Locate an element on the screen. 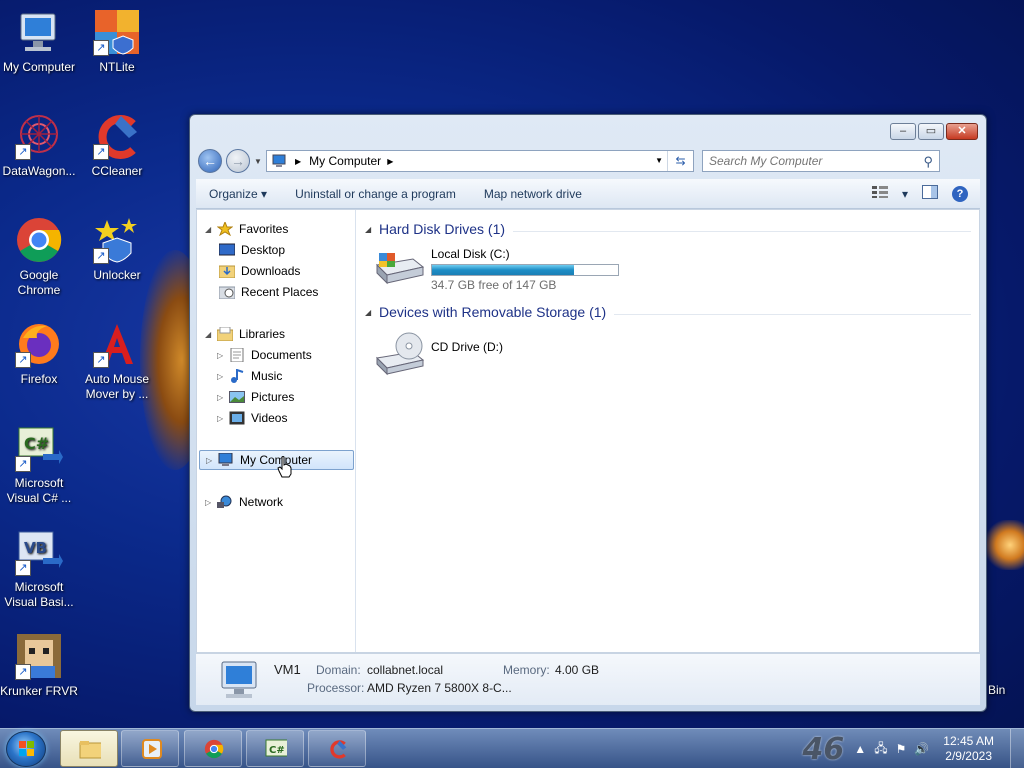 The image size is (1024, 768). nav-network: ▷ Network is located at coordinates (244, 502).